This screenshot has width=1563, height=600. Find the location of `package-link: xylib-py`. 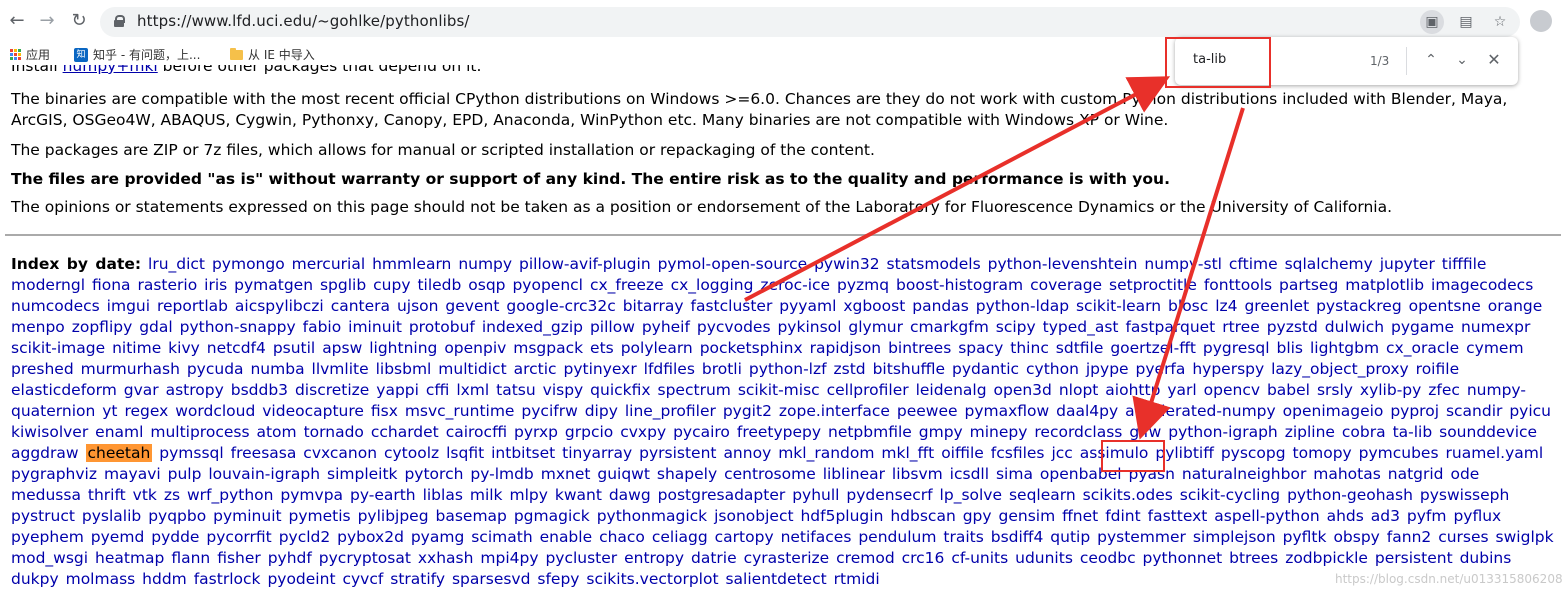

package-link: xylib-py is located at coordinates (1390, 390).